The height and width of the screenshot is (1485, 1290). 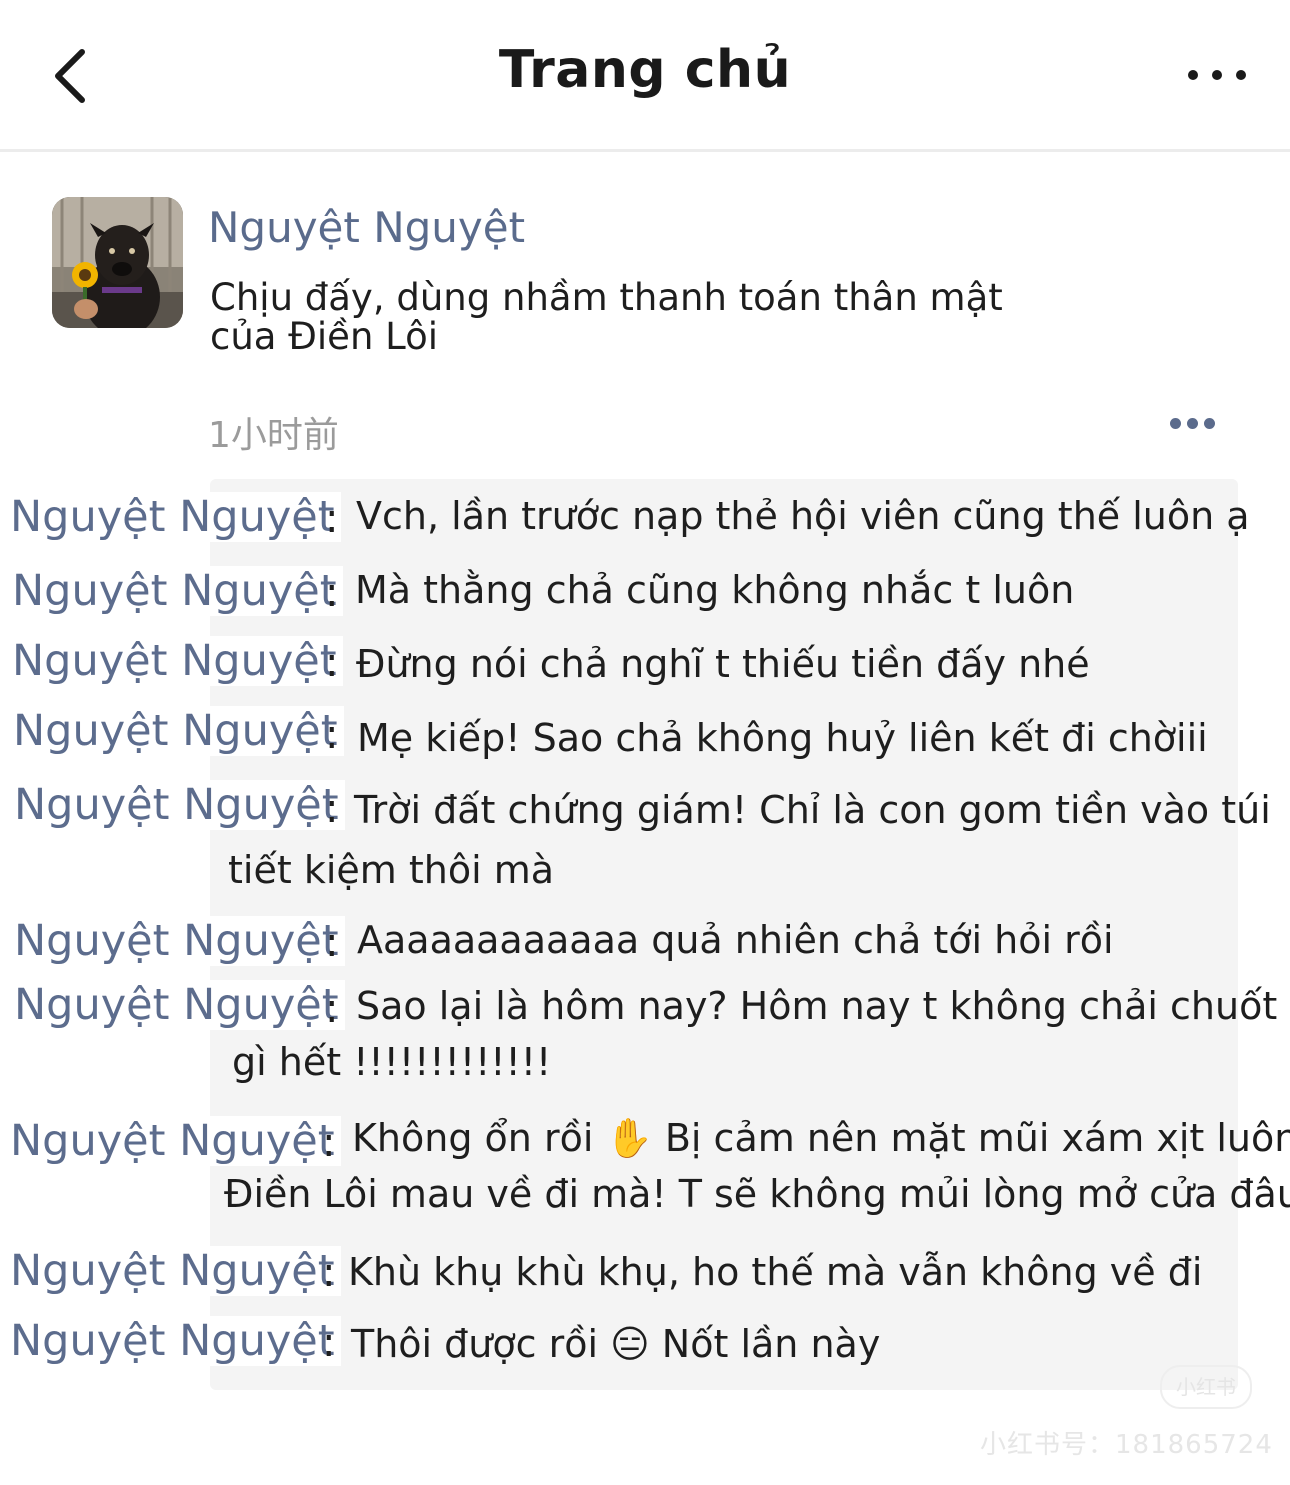 What do you see at coordinates (273, 435) in the screenshot?
I see `post-timestamp: 1小时前` at bounding box center [273, 435].